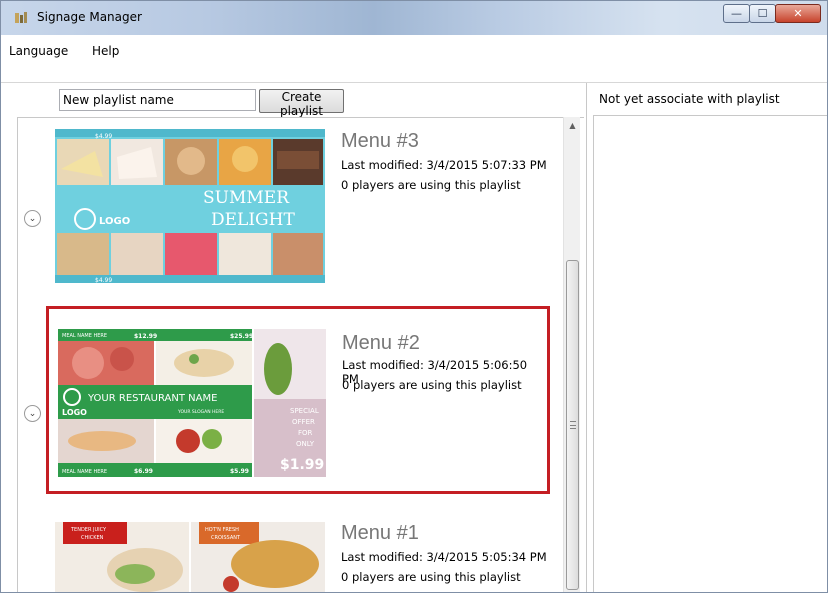 Image resolution: width=828 pixels, height=593 pixels. I want to click on playlist-title: Menu #3, so click(380, 141).